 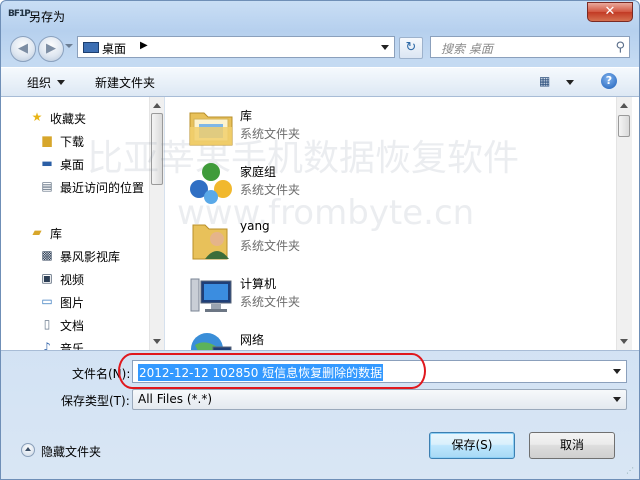 I want to click on music-icon: ♪, so click(x=47, y=345).